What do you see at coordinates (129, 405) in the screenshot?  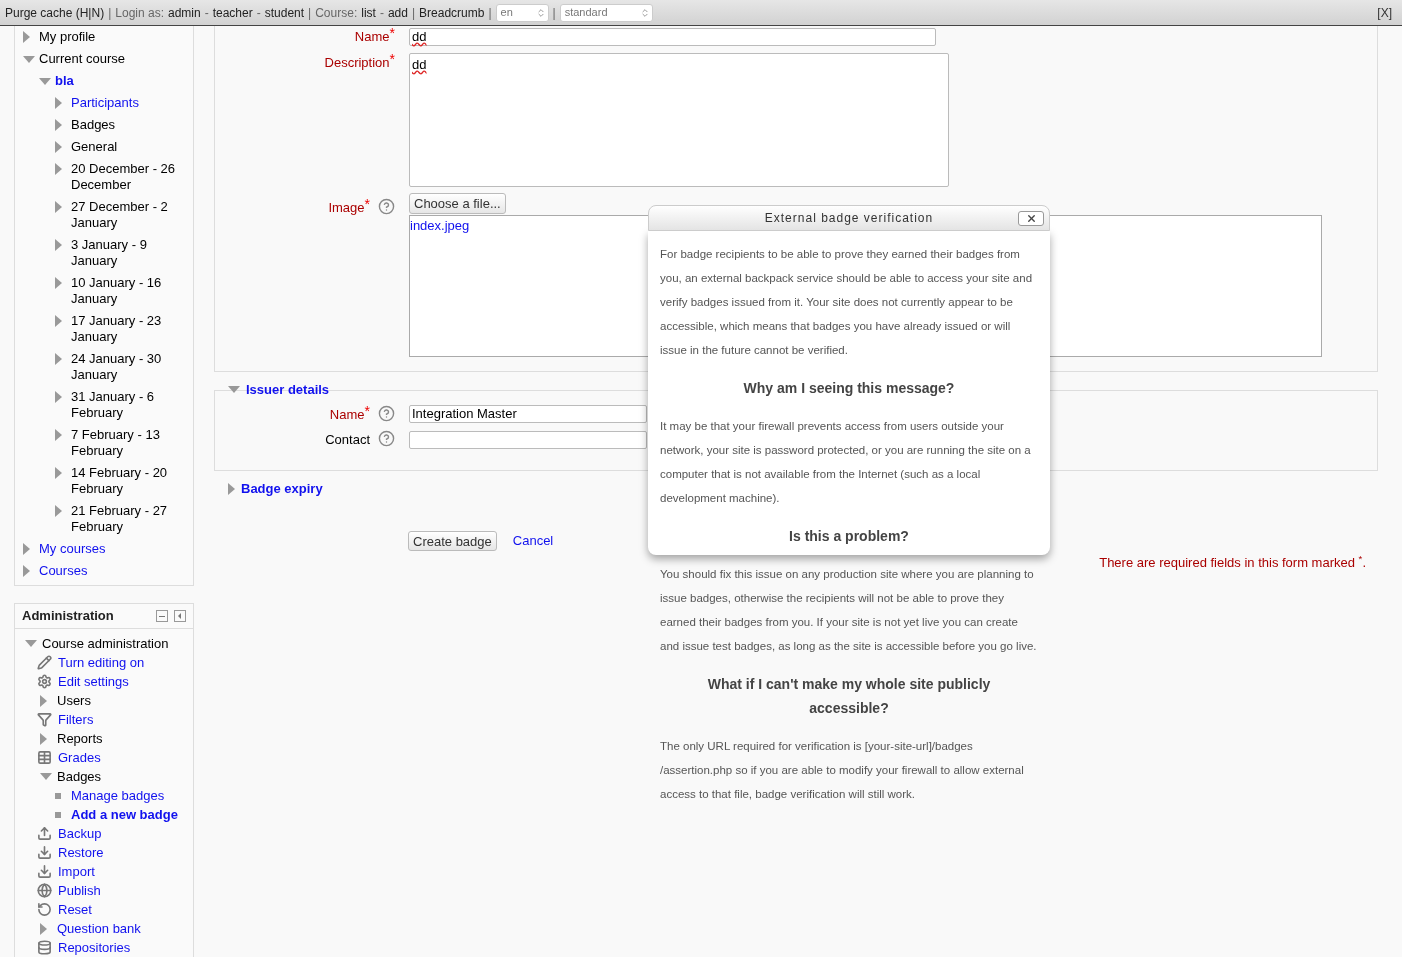 I see `tree-item: 31 January - 6 February` at bounding box center [129, 405].